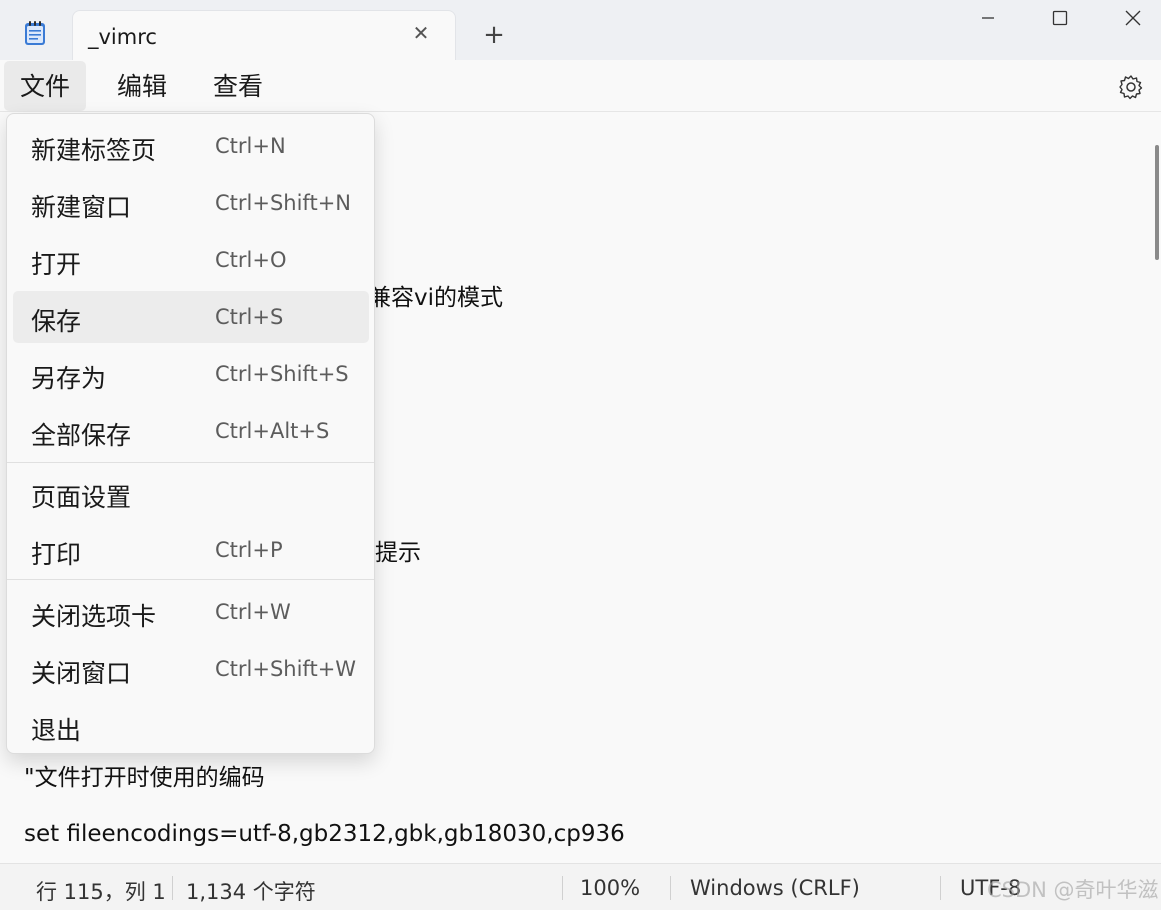 This screenshot has width=1161, height=910. What do you see at coordinates (610, 888) in the screenshot?
I see `zoom-level: 100%` at bounding box center [610, 888].